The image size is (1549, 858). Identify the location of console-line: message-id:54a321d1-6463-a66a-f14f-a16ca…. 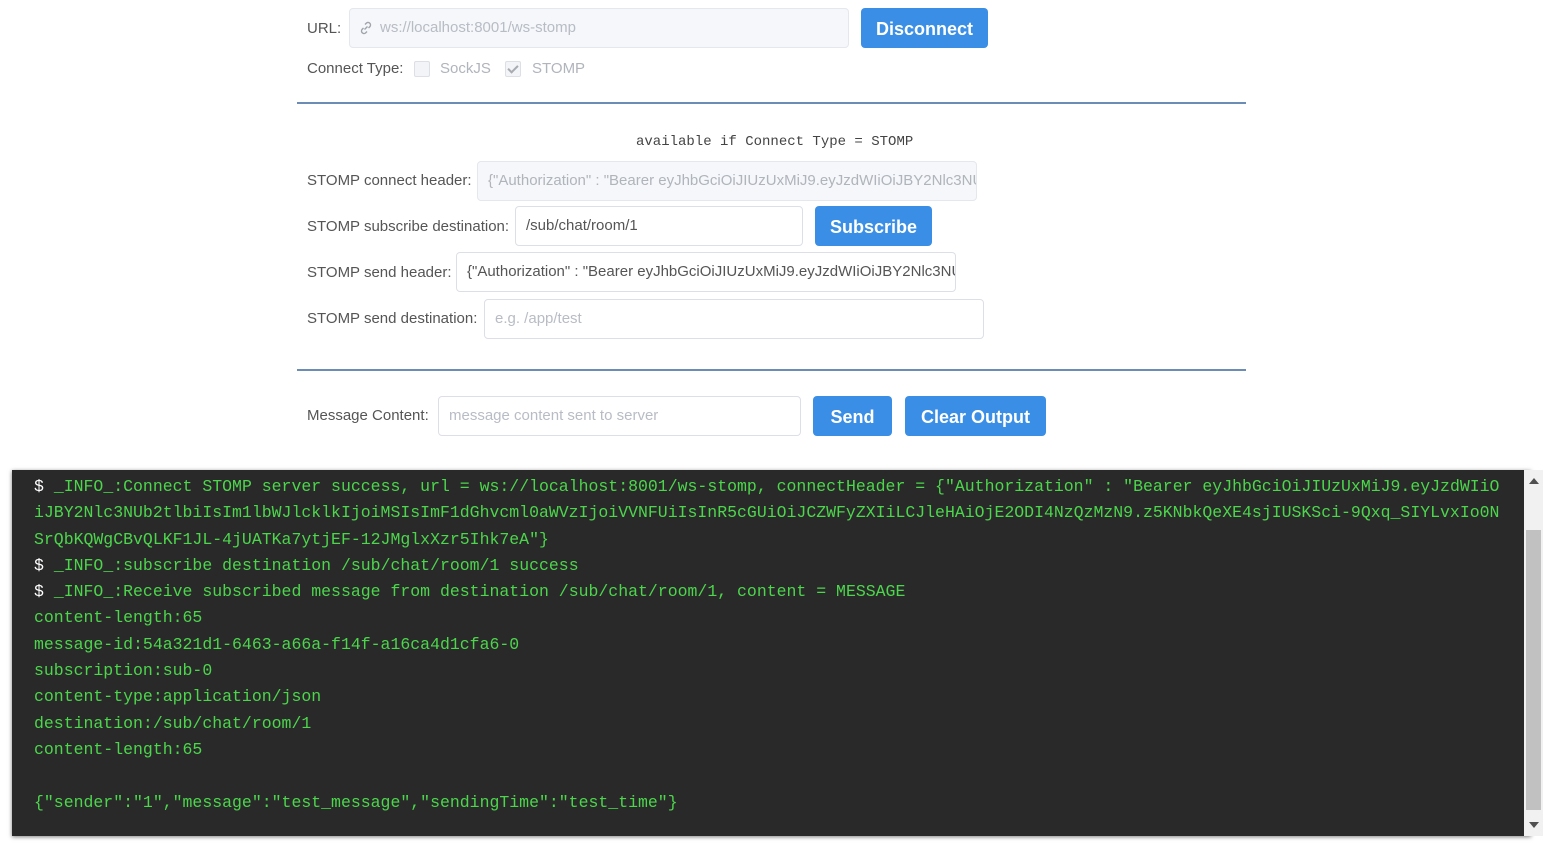
(769, 645).